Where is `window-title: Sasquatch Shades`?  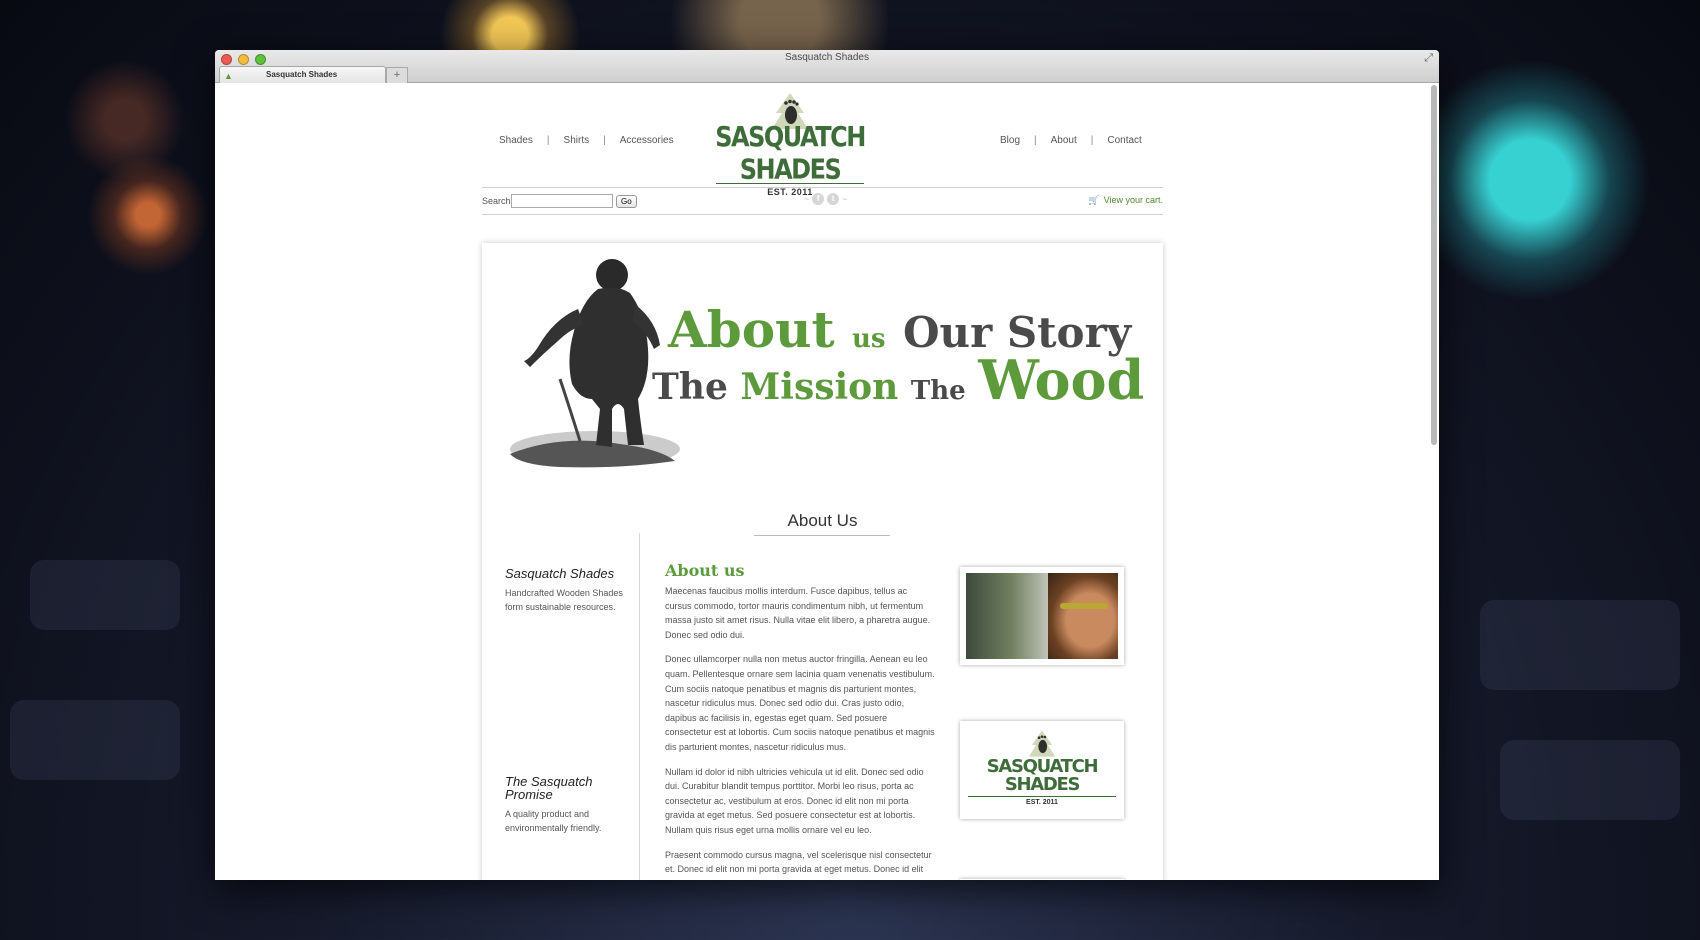 window-title: Sasquatch Shades is located at coordinates (827, 57).